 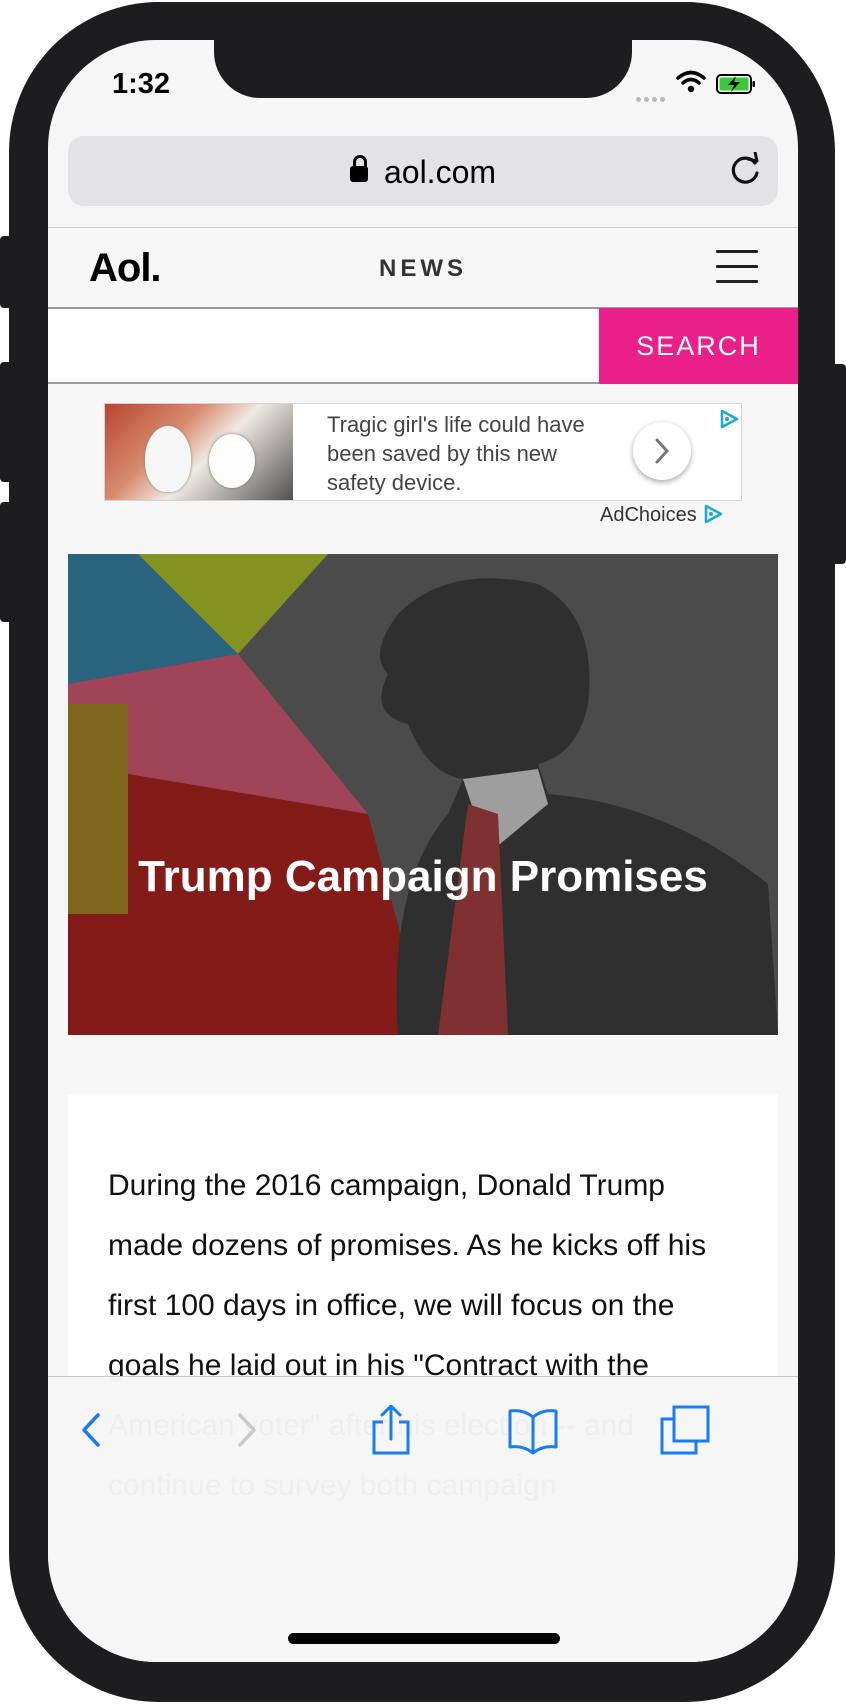 I want to click on url-text: aol.com, so click(x=440, y=172).